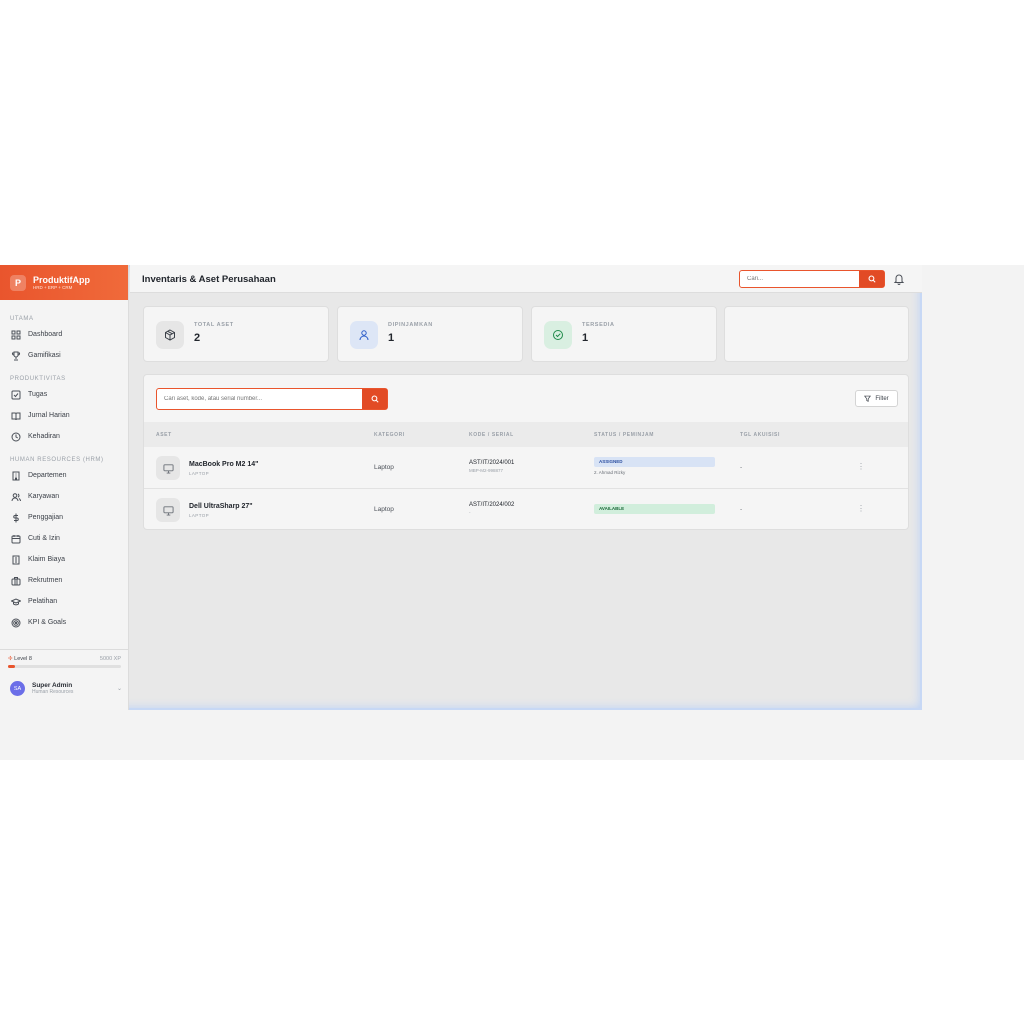  What do you see at coordinates (66, 688) in the screenshot?
I see `user-menu: SA Super Admin Human Resources ⌄` at bounding box center [66, 688].